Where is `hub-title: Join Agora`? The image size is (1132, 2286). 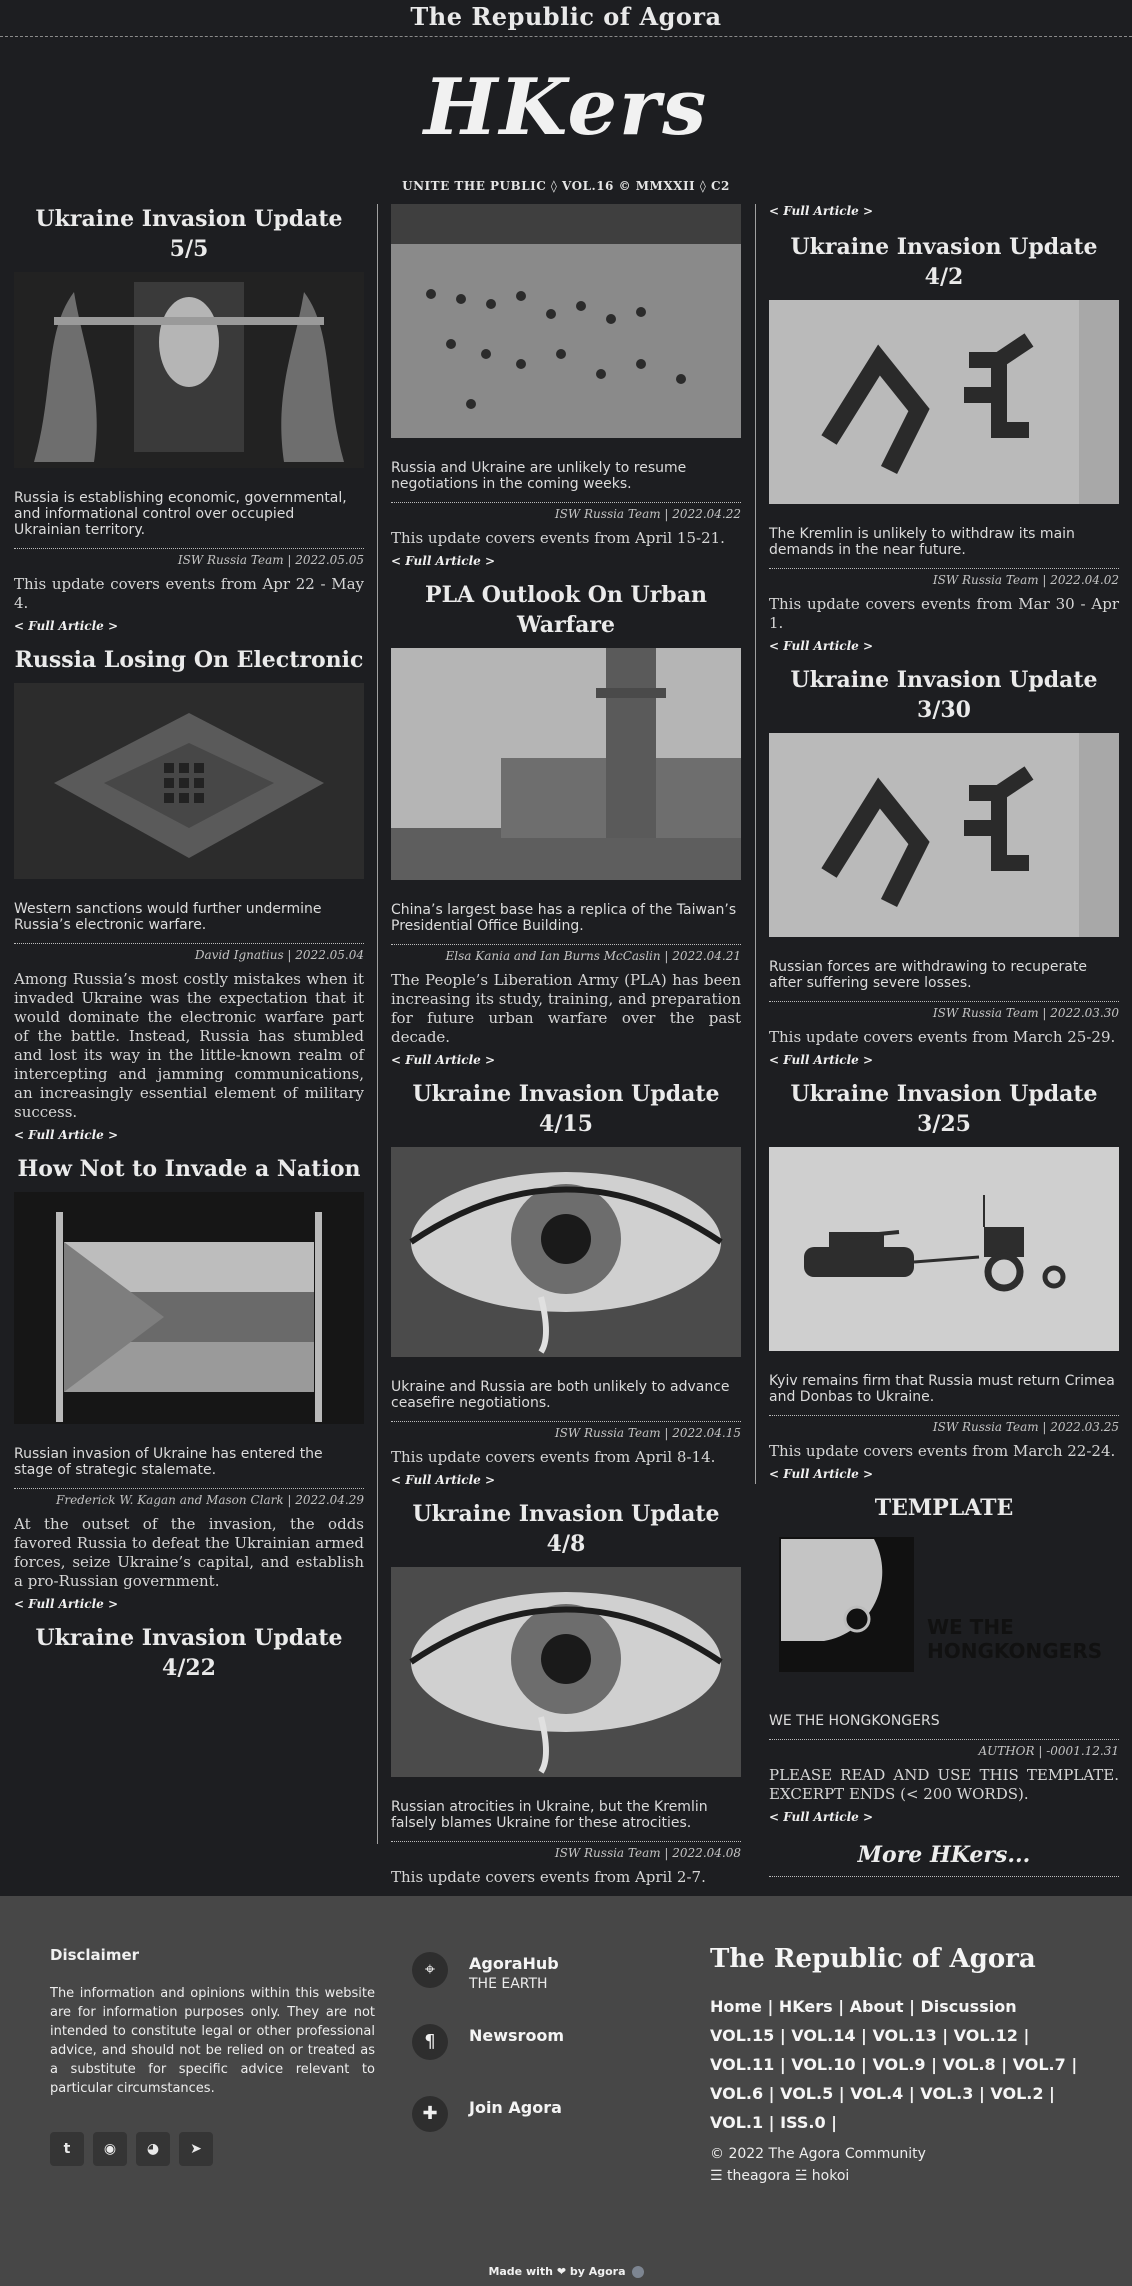
hub-title: Join Agora is located at coordinates (515, 2107).